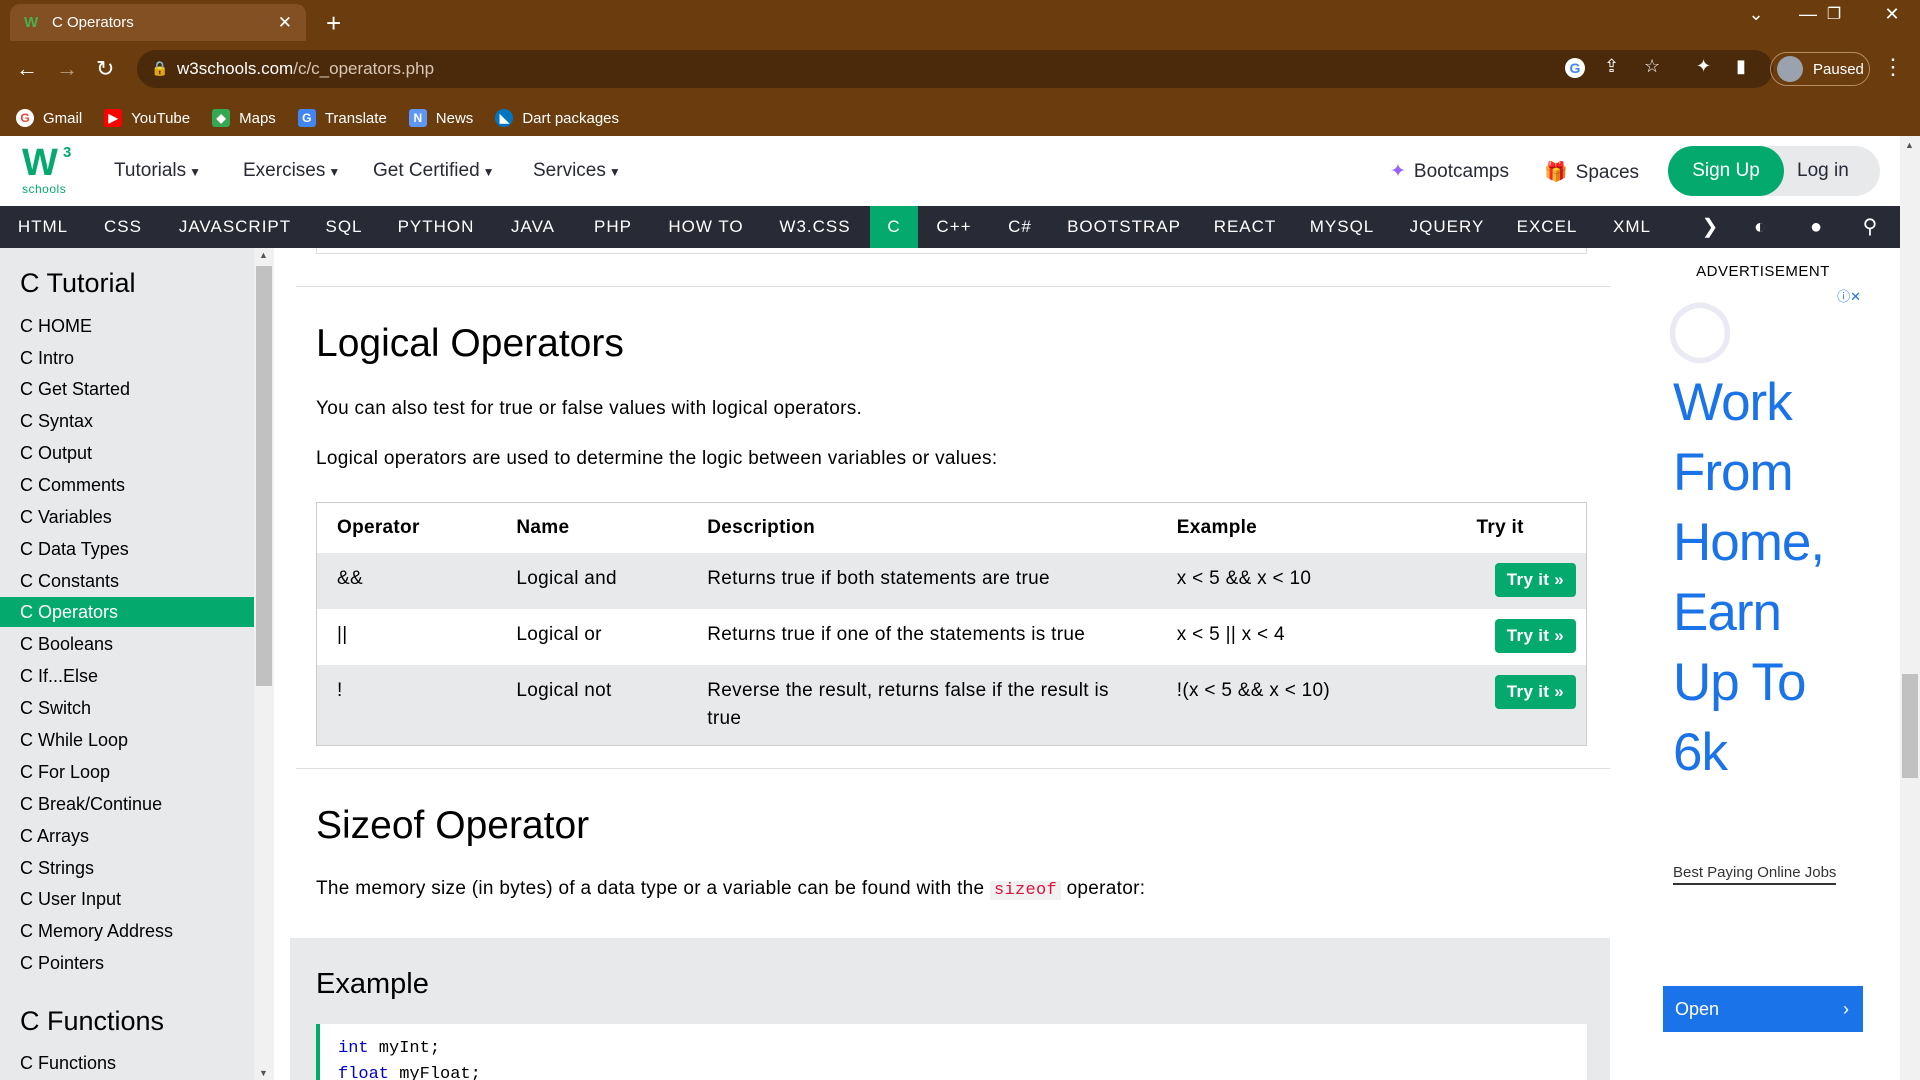 The width and height of the screenshot is (1920, 1080). What do you see at coordinates (533, 227) in the screenshot?
I see `topnav-java: JAVA` at bounding box center [533, 227].